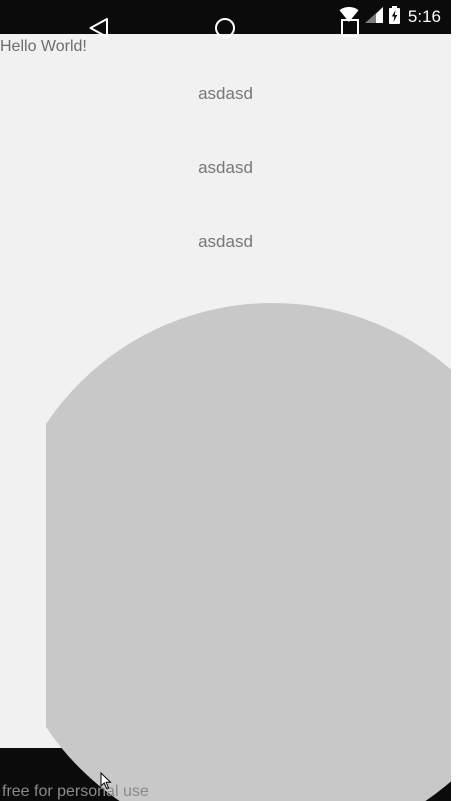  What do you see at coordinates (394, 17) in the screenshot?
I see `battery-charging-icon` at bounding box center [394, 17].